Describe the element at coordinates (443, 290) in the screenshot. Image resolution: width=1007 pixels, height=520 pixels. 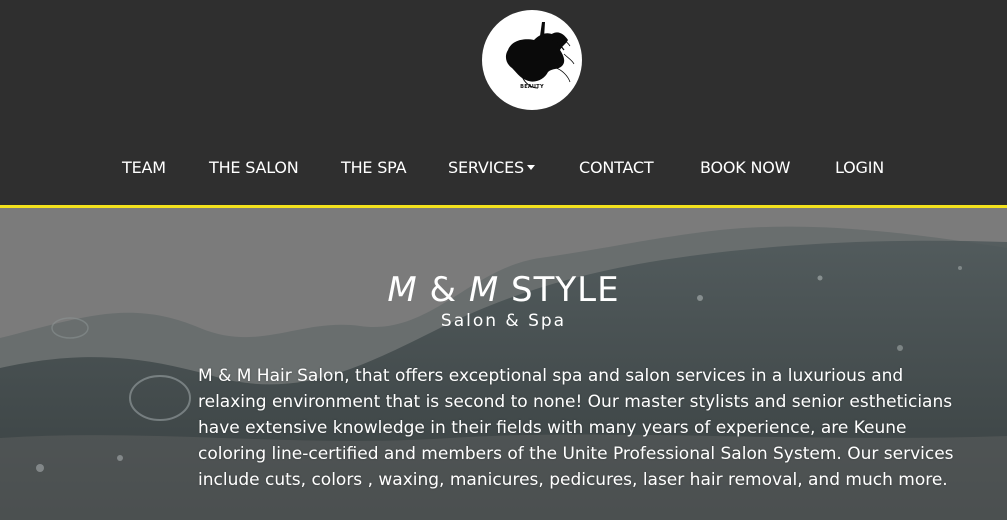
I see `title-amp: &` at that location.